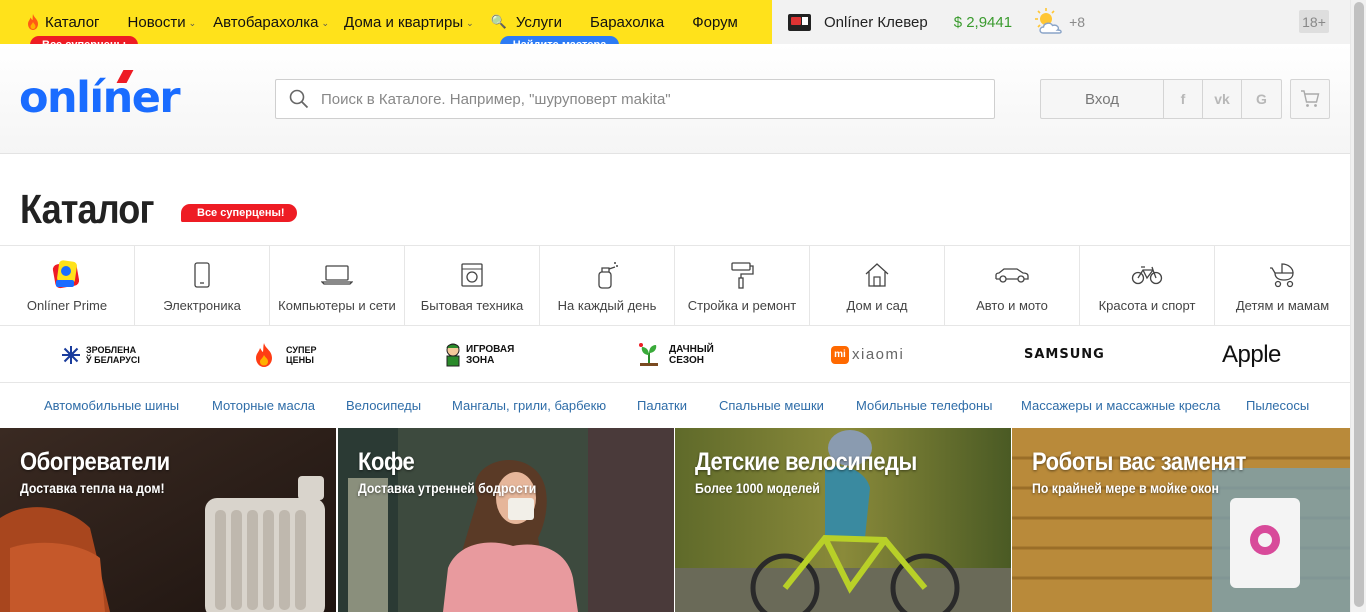 This screenshot has height=612, width=1366. What do you see at coordinates (480, 360) in the screenshot?
I see `brand-game-line2: зона` at bounding box center [480, 360].